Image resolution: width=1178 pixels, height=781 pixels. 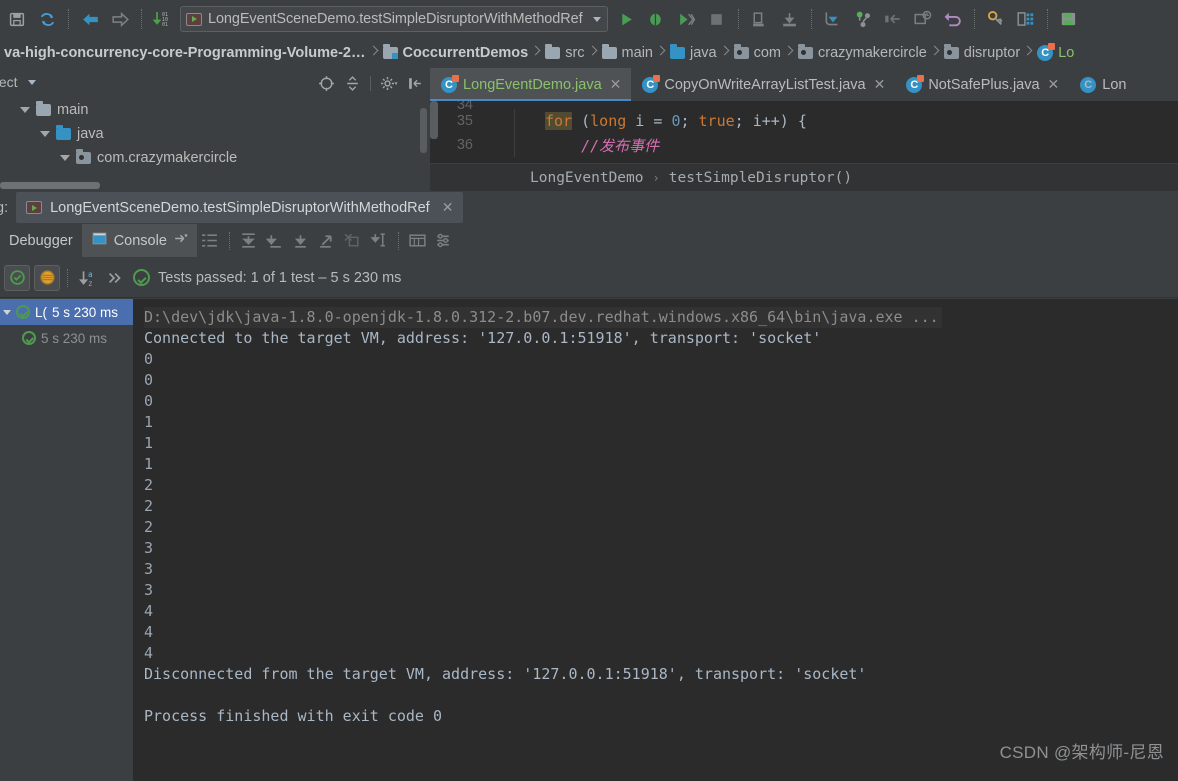 What do you see at coordinates (120, 19) in the screenshot?
I see `forward-arrow-icon` at bounding box center [120, 19].